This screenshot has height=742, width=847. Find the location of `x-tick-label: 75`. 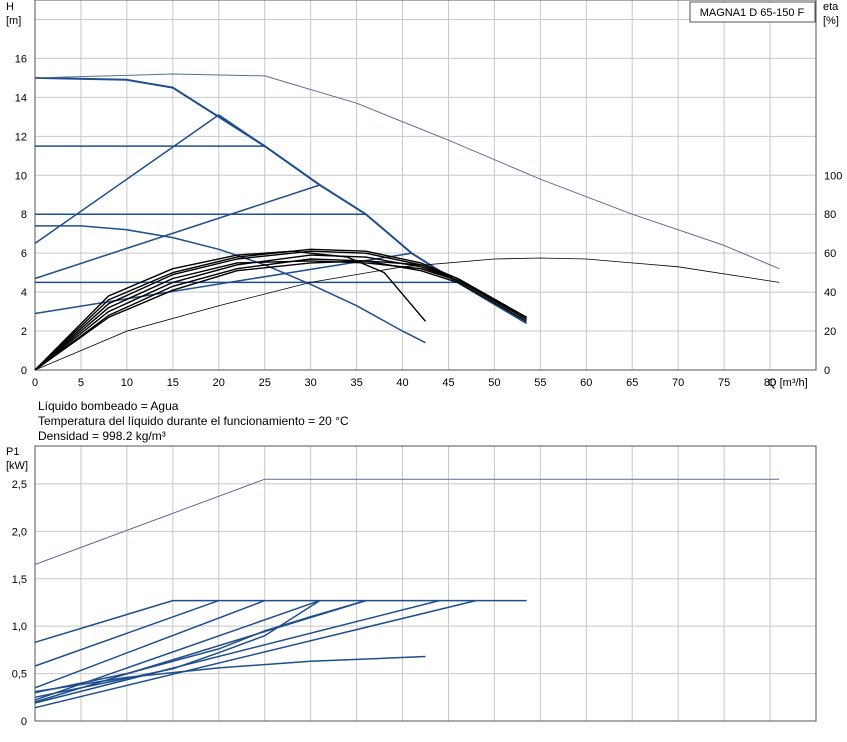

x-tick-label: 75 is located at coordinates (724, 383).